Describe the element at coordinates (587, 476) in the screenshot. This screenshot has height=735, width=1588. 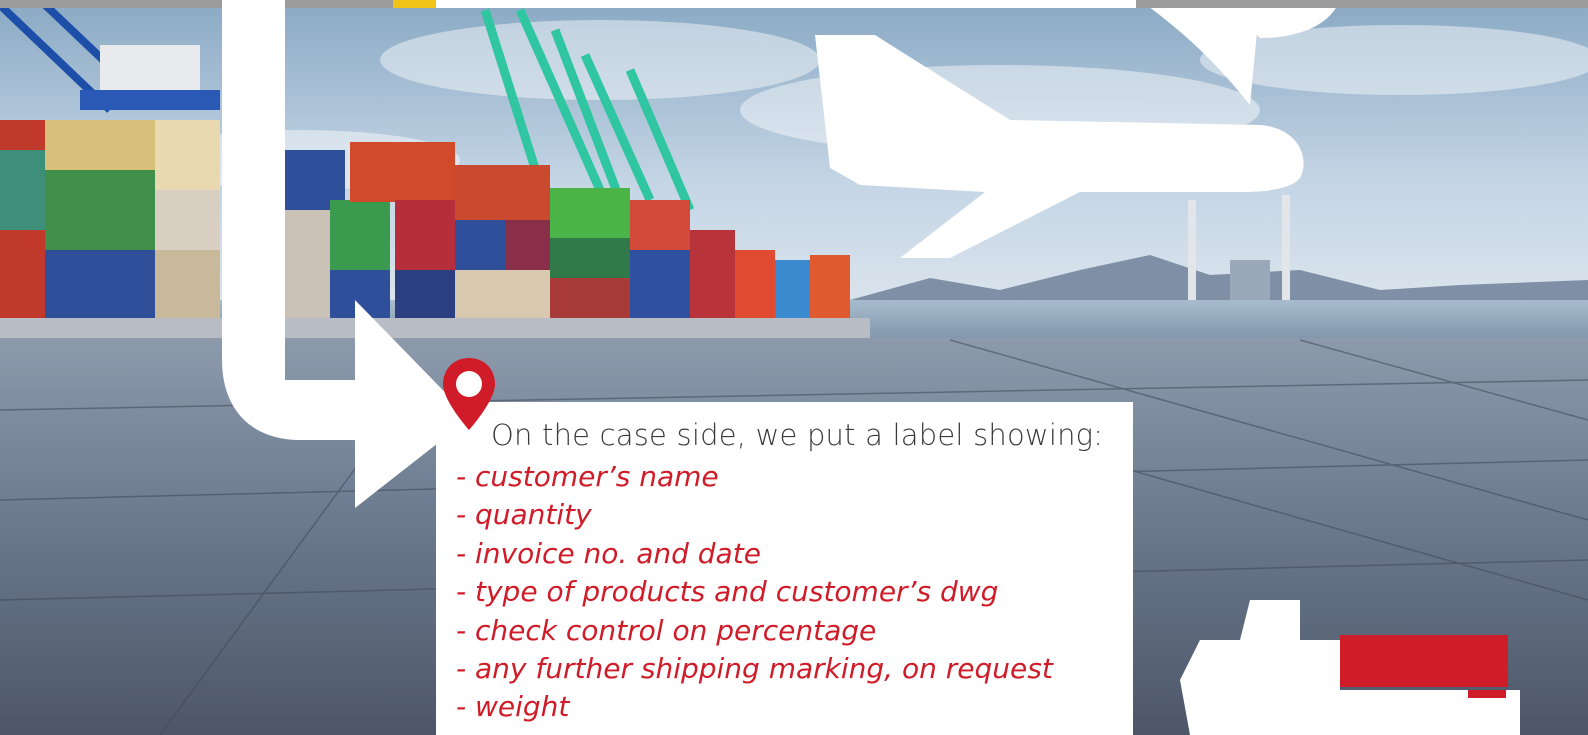
I see `list-item: - customer’s name` at that location.